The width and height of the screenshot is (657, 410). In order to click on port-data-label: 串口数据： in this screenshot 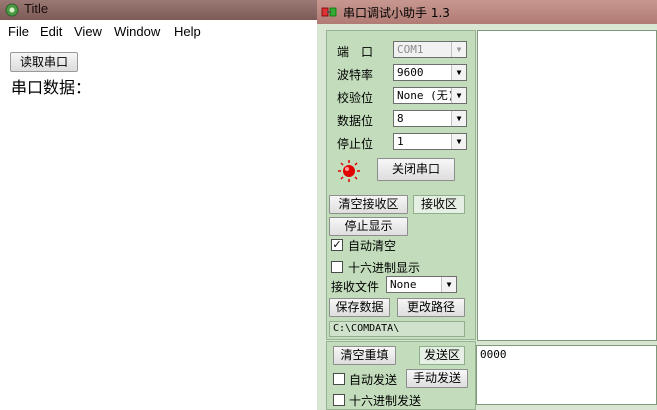, I will do `click(51, 87)`.